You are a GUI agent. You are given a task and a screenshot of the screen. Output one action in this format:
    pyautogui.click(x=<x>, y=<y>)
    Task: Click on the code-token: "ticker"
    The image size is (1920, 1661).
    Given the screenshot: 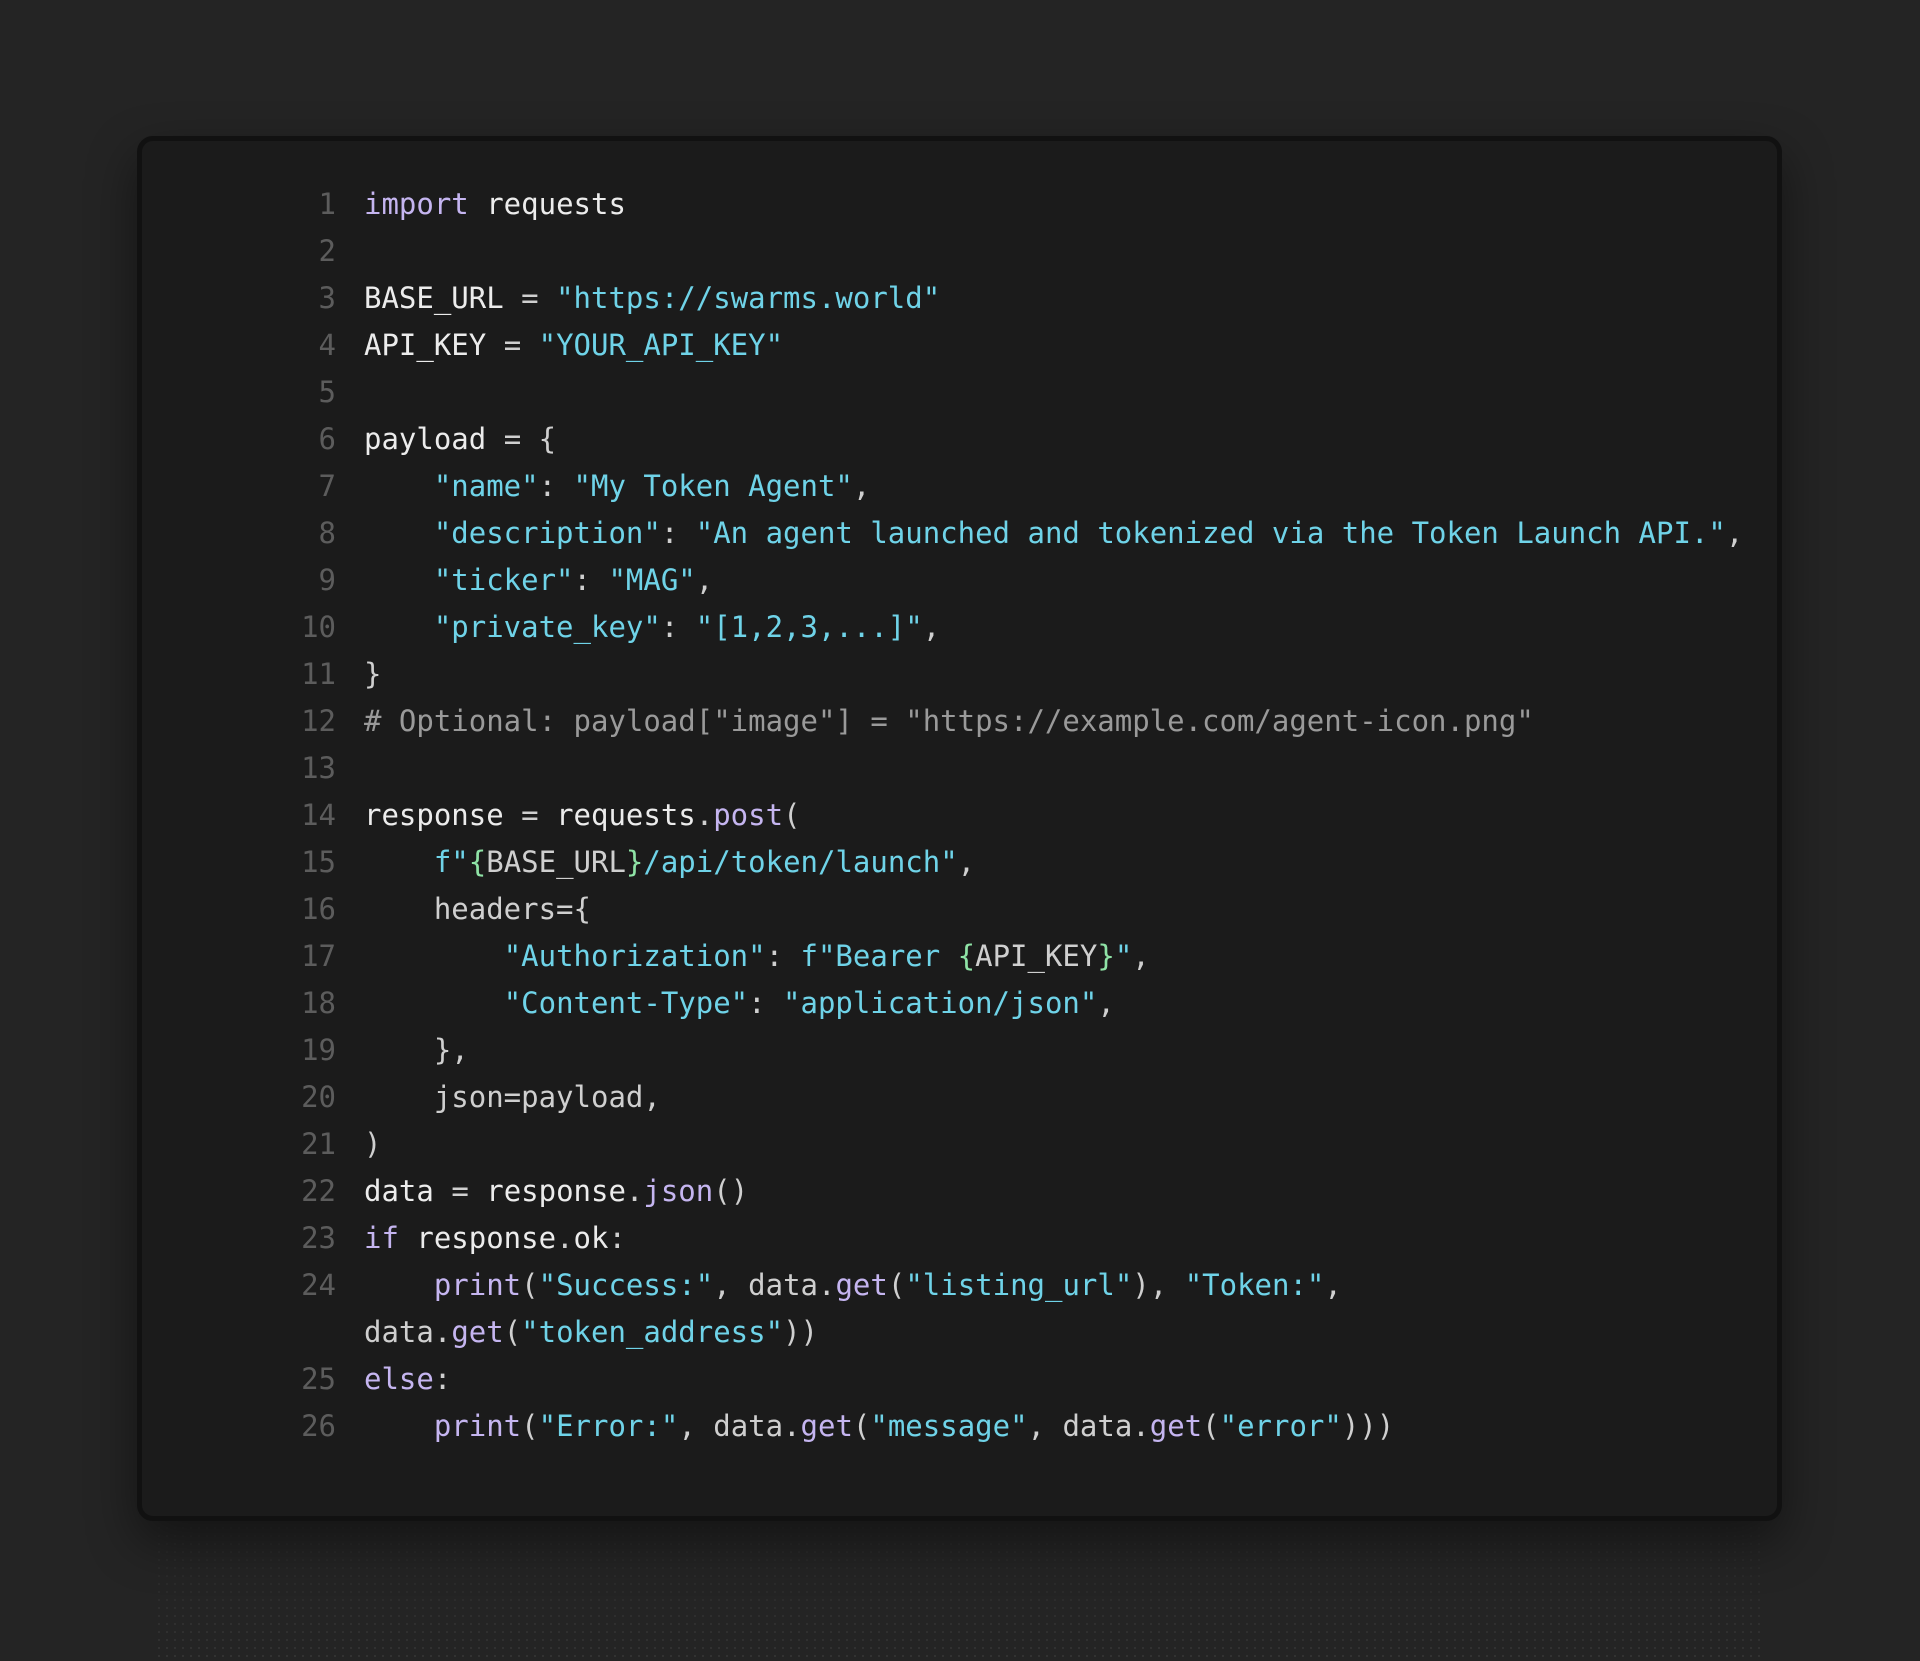 What is the action you would take?
    pyautogui.click(x=503, y=580)
    